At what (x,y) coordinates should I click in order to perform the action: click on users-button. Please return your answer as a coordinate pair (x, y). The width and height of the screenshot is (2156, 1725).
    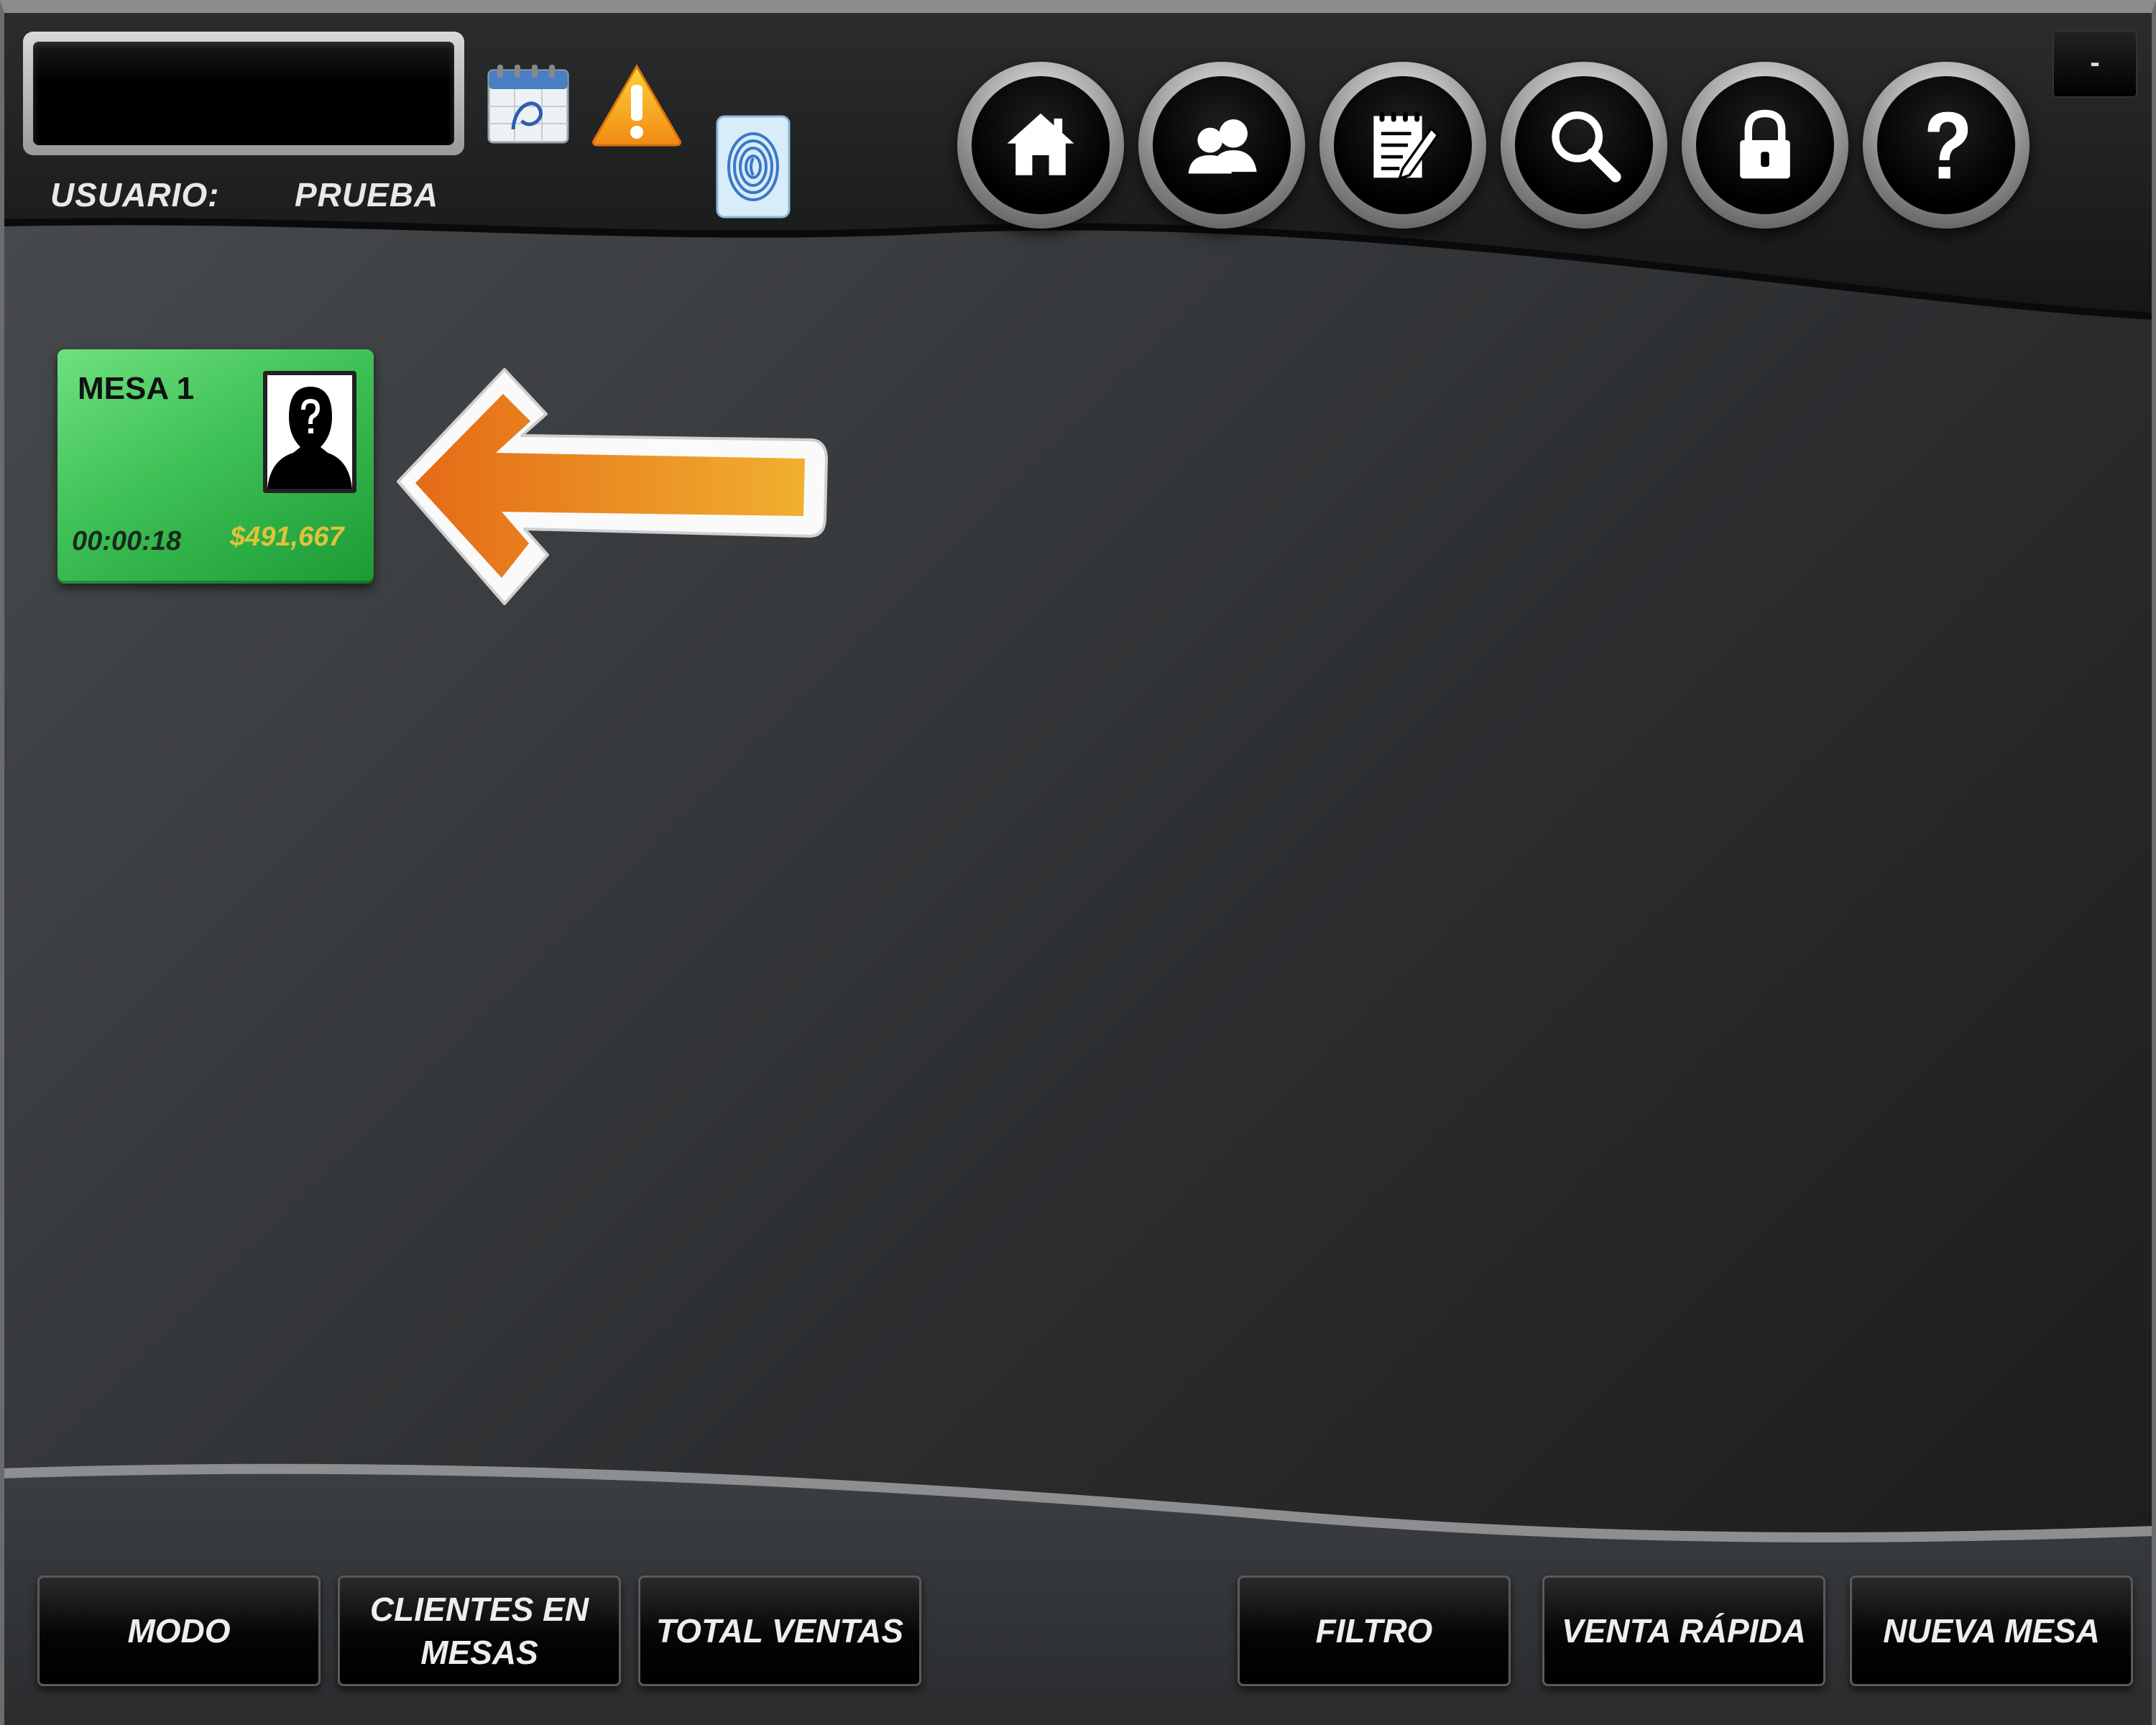
    Looking at the image, I should click on (1221, 145).